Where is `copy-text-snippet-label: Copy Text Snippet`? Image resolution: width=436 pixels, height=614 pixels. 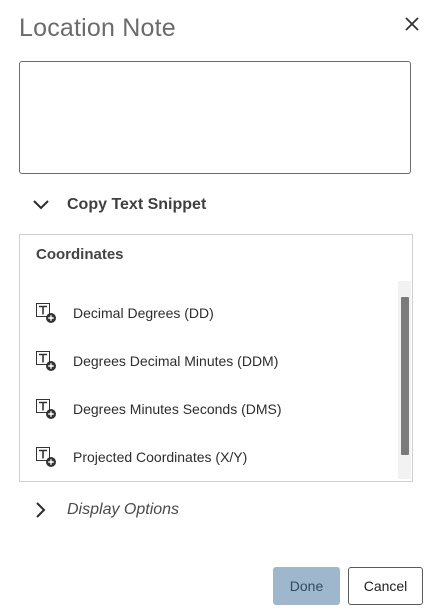
copy-text-snippet-label: Copy Text Snippet is located at coordinates (137, 204).